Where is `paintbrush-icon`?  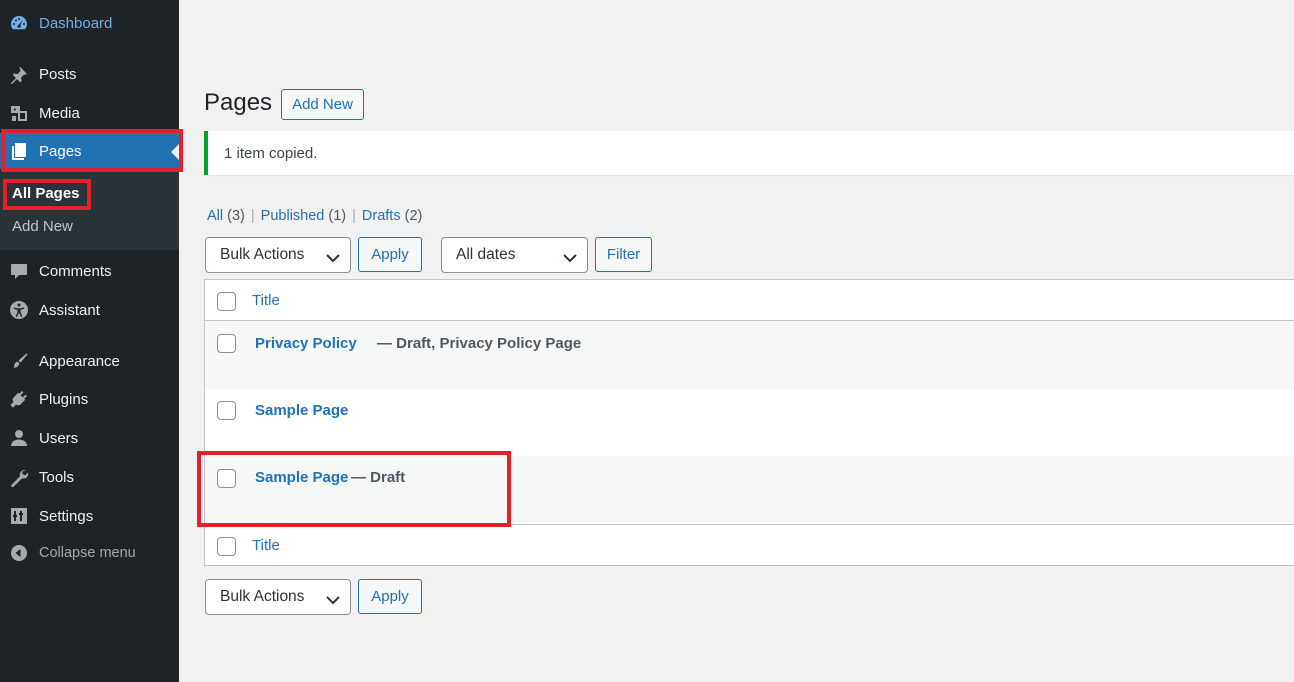 paintbrush-icon is located at coordinates (19, 361).